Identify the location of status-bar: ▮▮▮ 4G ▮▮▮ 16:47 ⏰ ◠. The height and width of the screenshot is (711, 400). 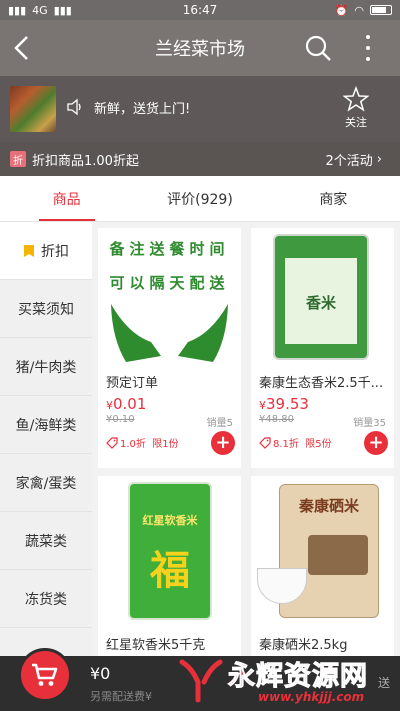
(200, 10).